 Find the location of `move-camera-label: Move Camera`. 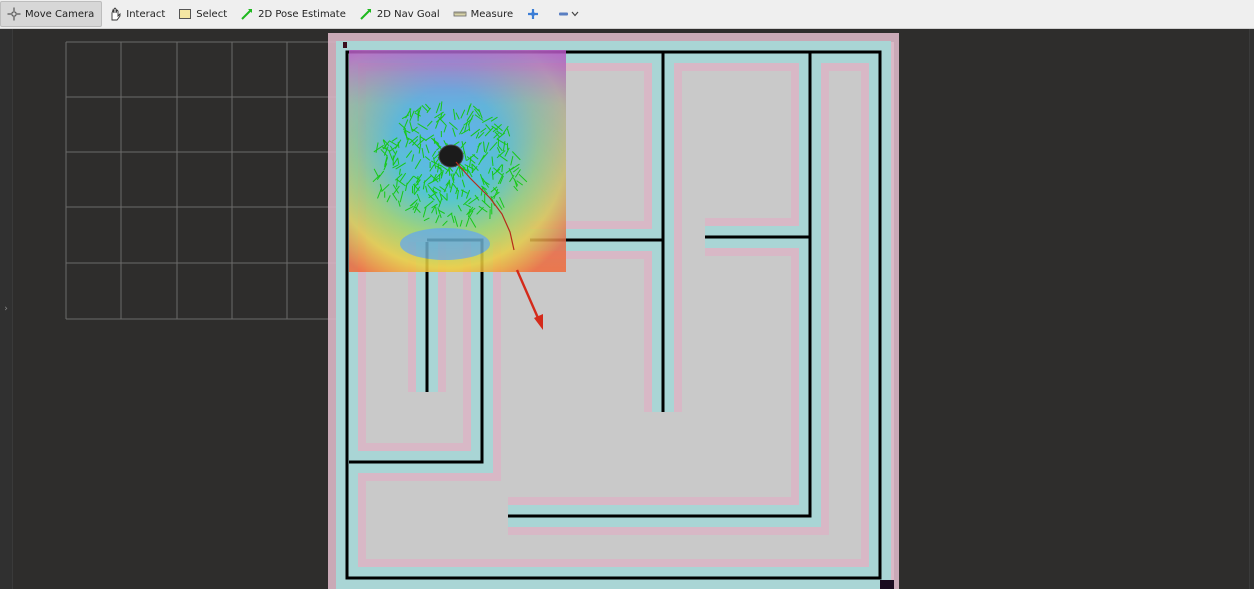

move-camera-label: Move Camera is located at coordinates (60, 14).